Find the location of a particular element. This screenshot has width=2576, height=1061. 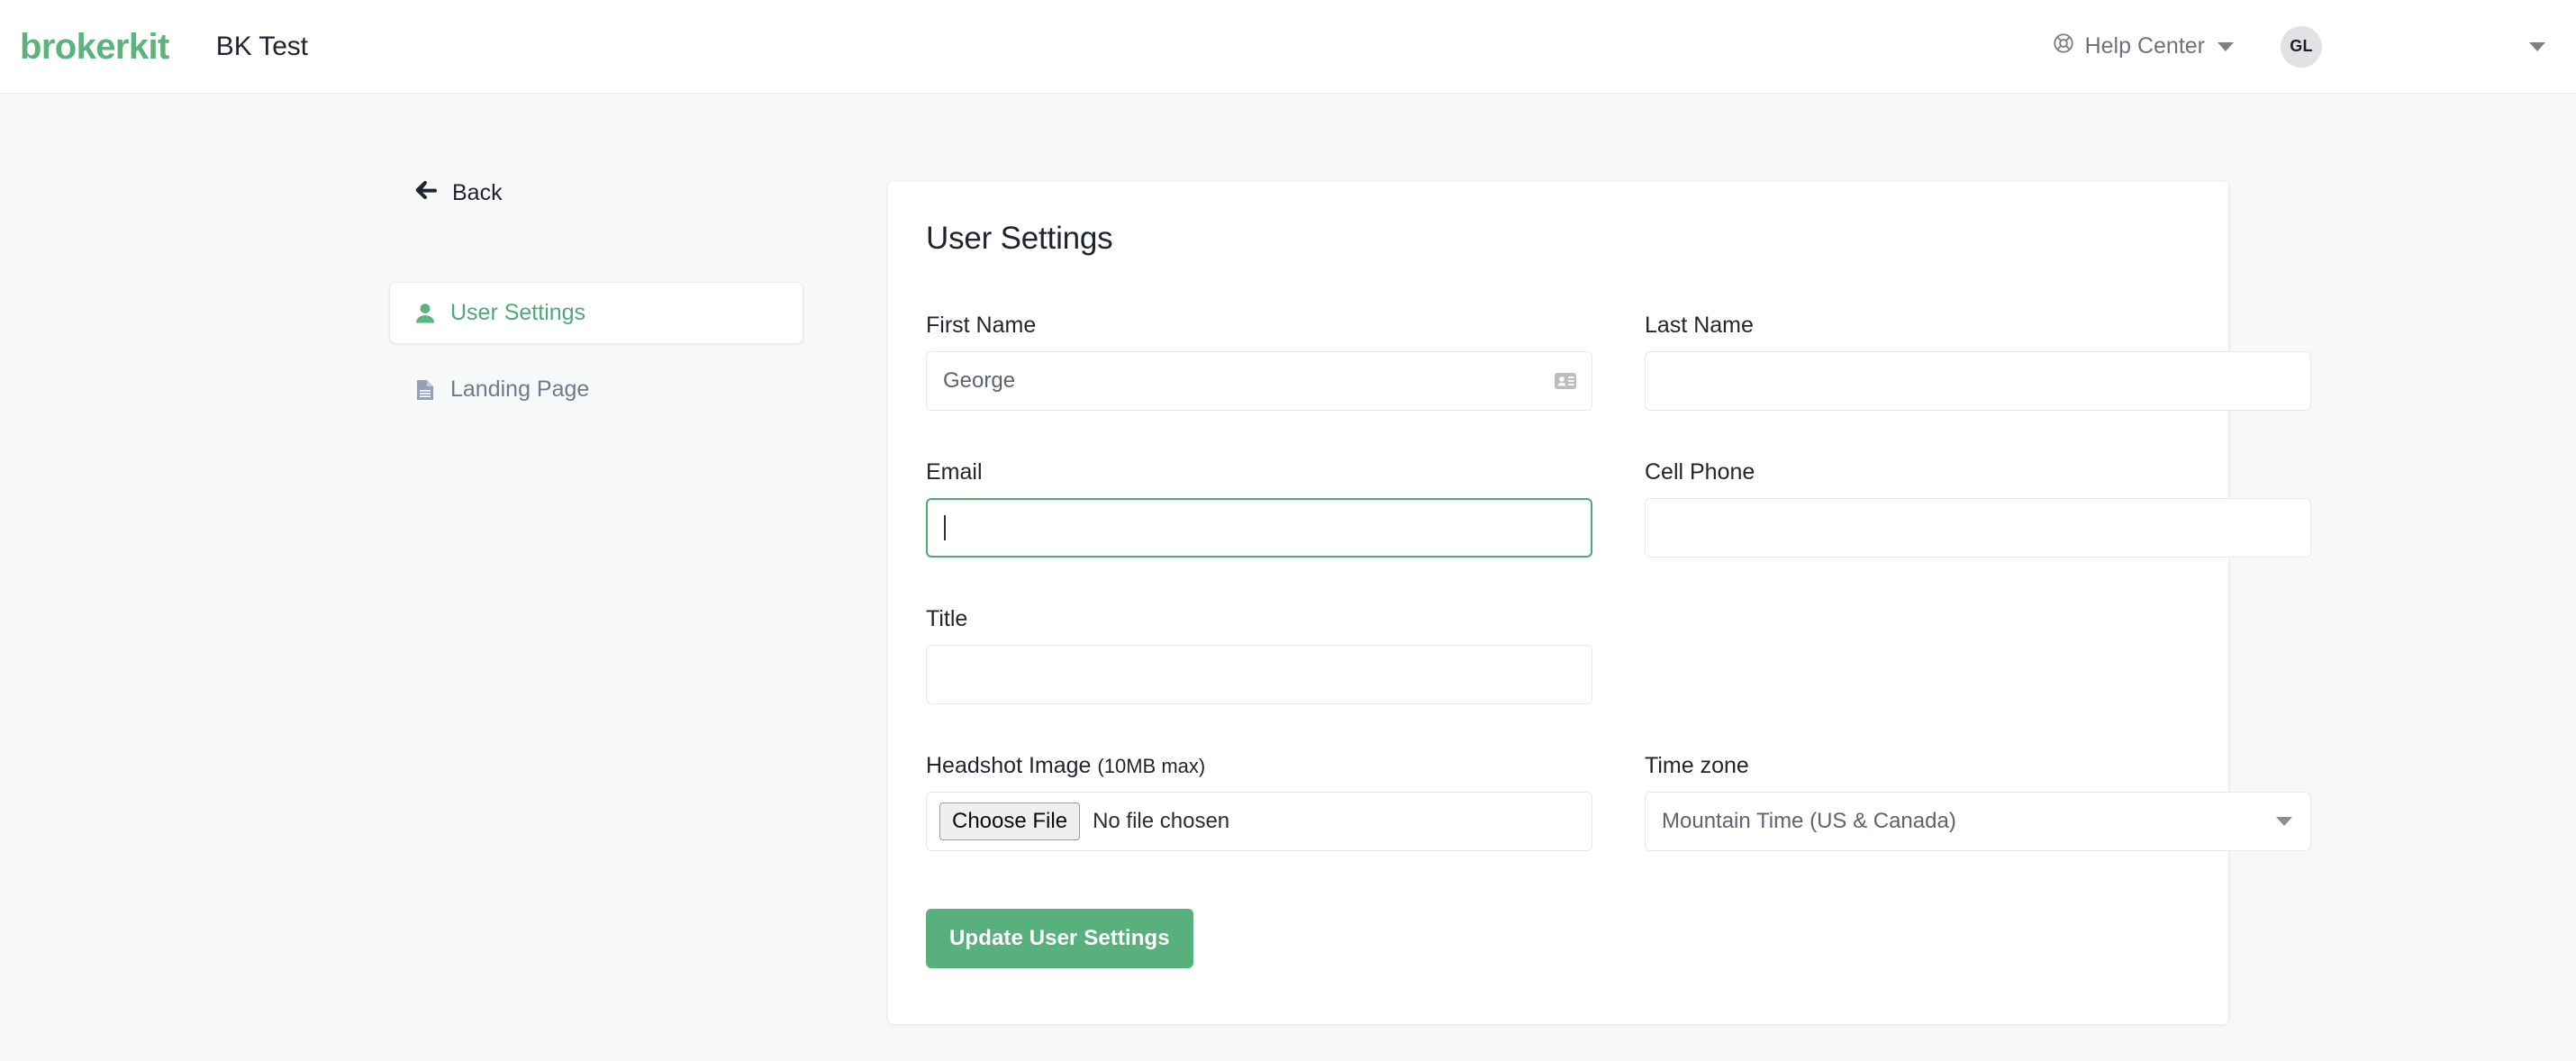

email-input is located at coordinates (1259, 528).